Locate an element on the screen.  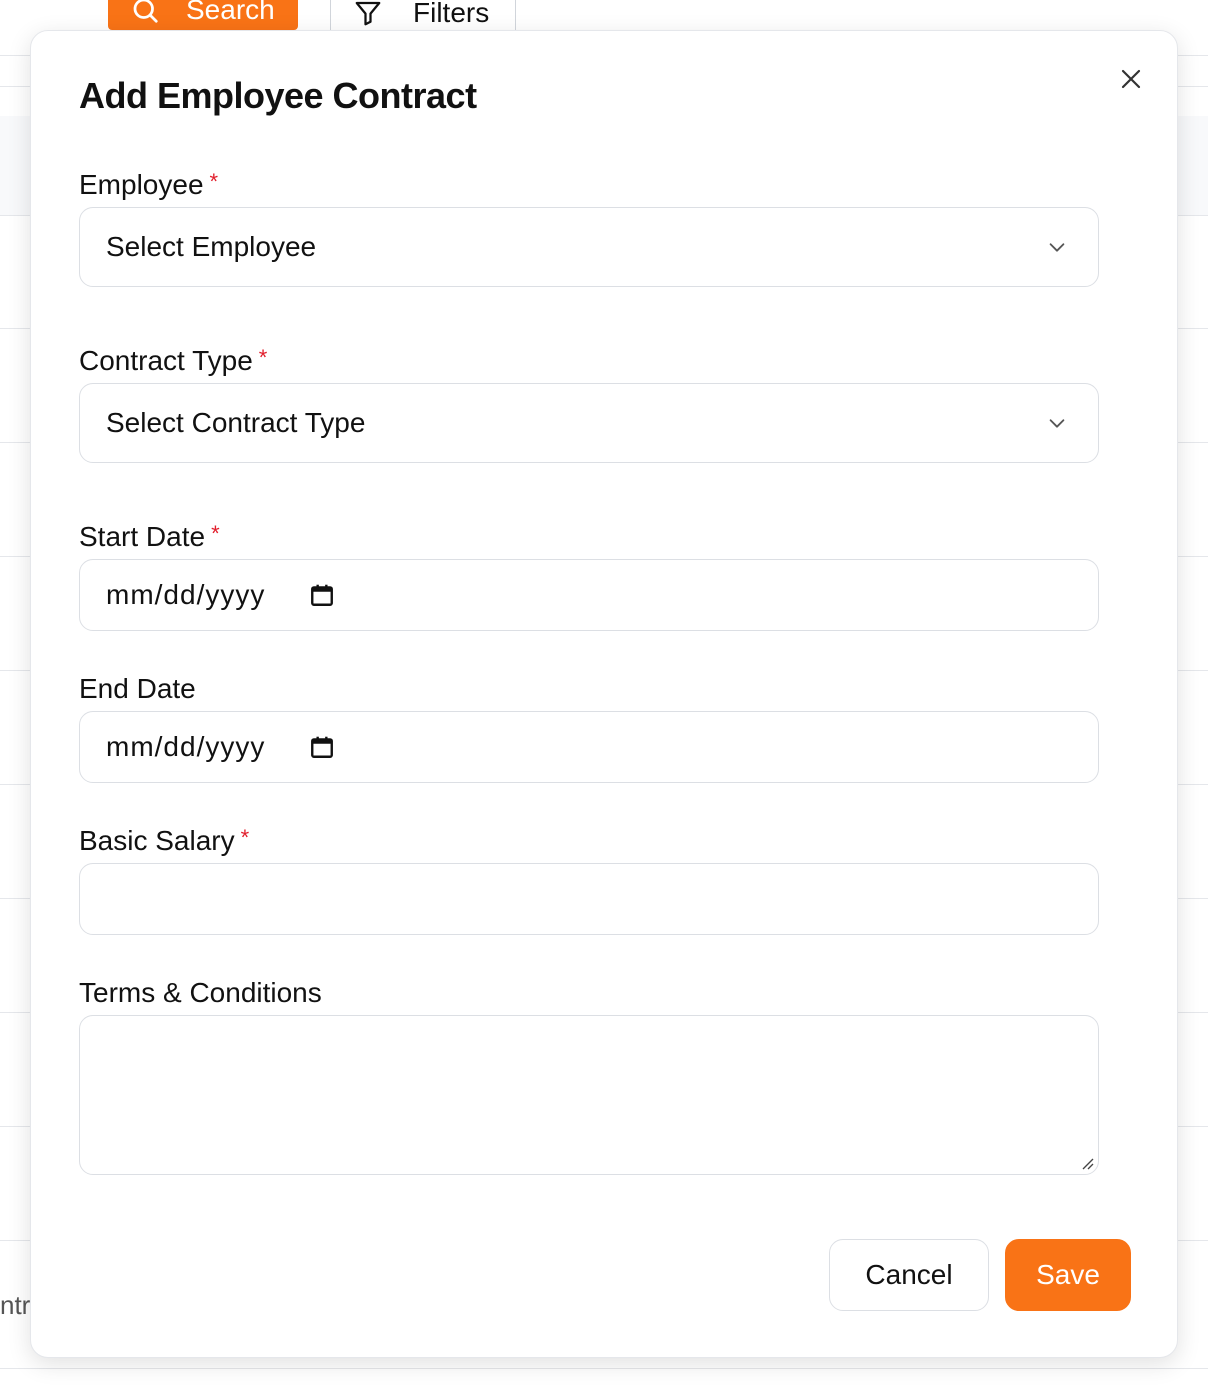
close-button is located at coordinates (1131, 79).